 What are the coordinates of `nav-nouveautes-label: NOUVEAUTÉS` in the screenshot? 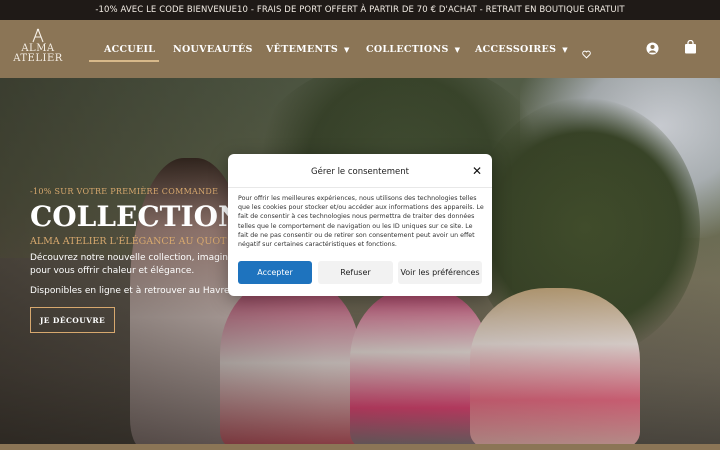 It's located at (213, 49).